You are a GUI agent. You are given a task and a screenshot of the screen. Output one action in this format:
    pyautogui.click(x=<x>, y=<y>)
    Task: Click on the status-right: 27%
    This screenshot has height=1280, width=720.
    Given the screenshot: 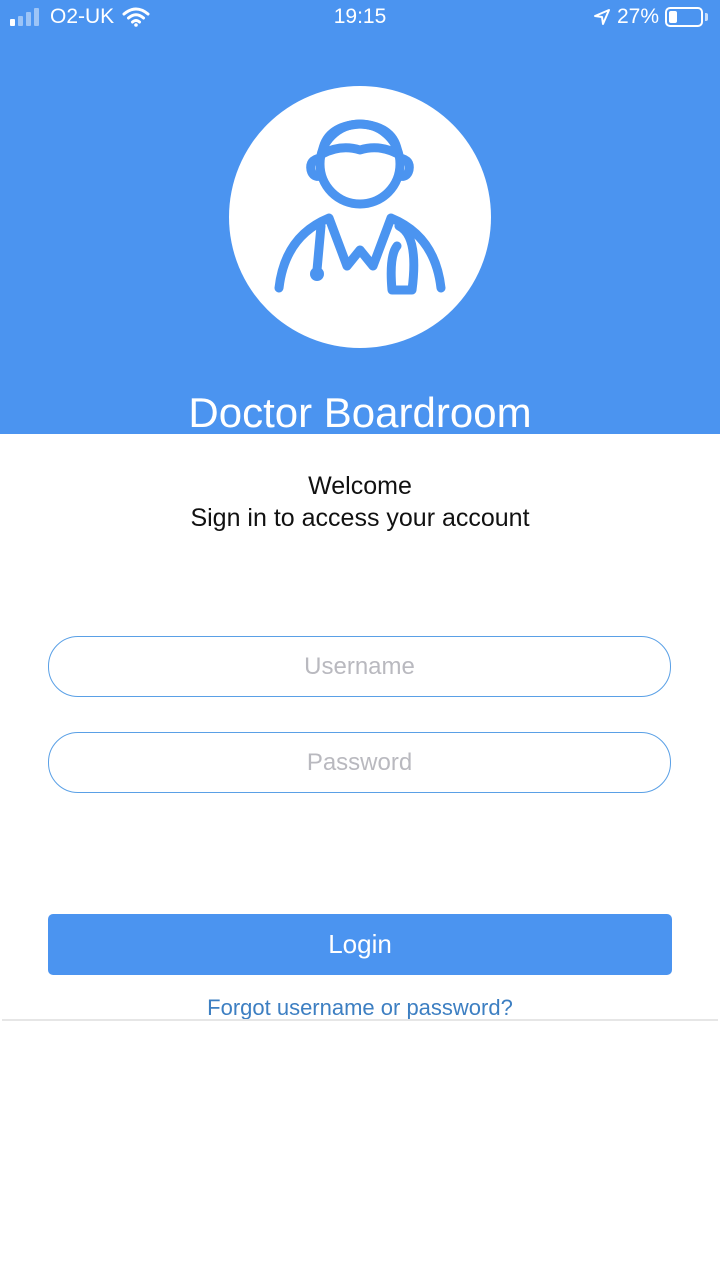 What is the action you would take?
    pyautogui.click(x=650, y=17)
    